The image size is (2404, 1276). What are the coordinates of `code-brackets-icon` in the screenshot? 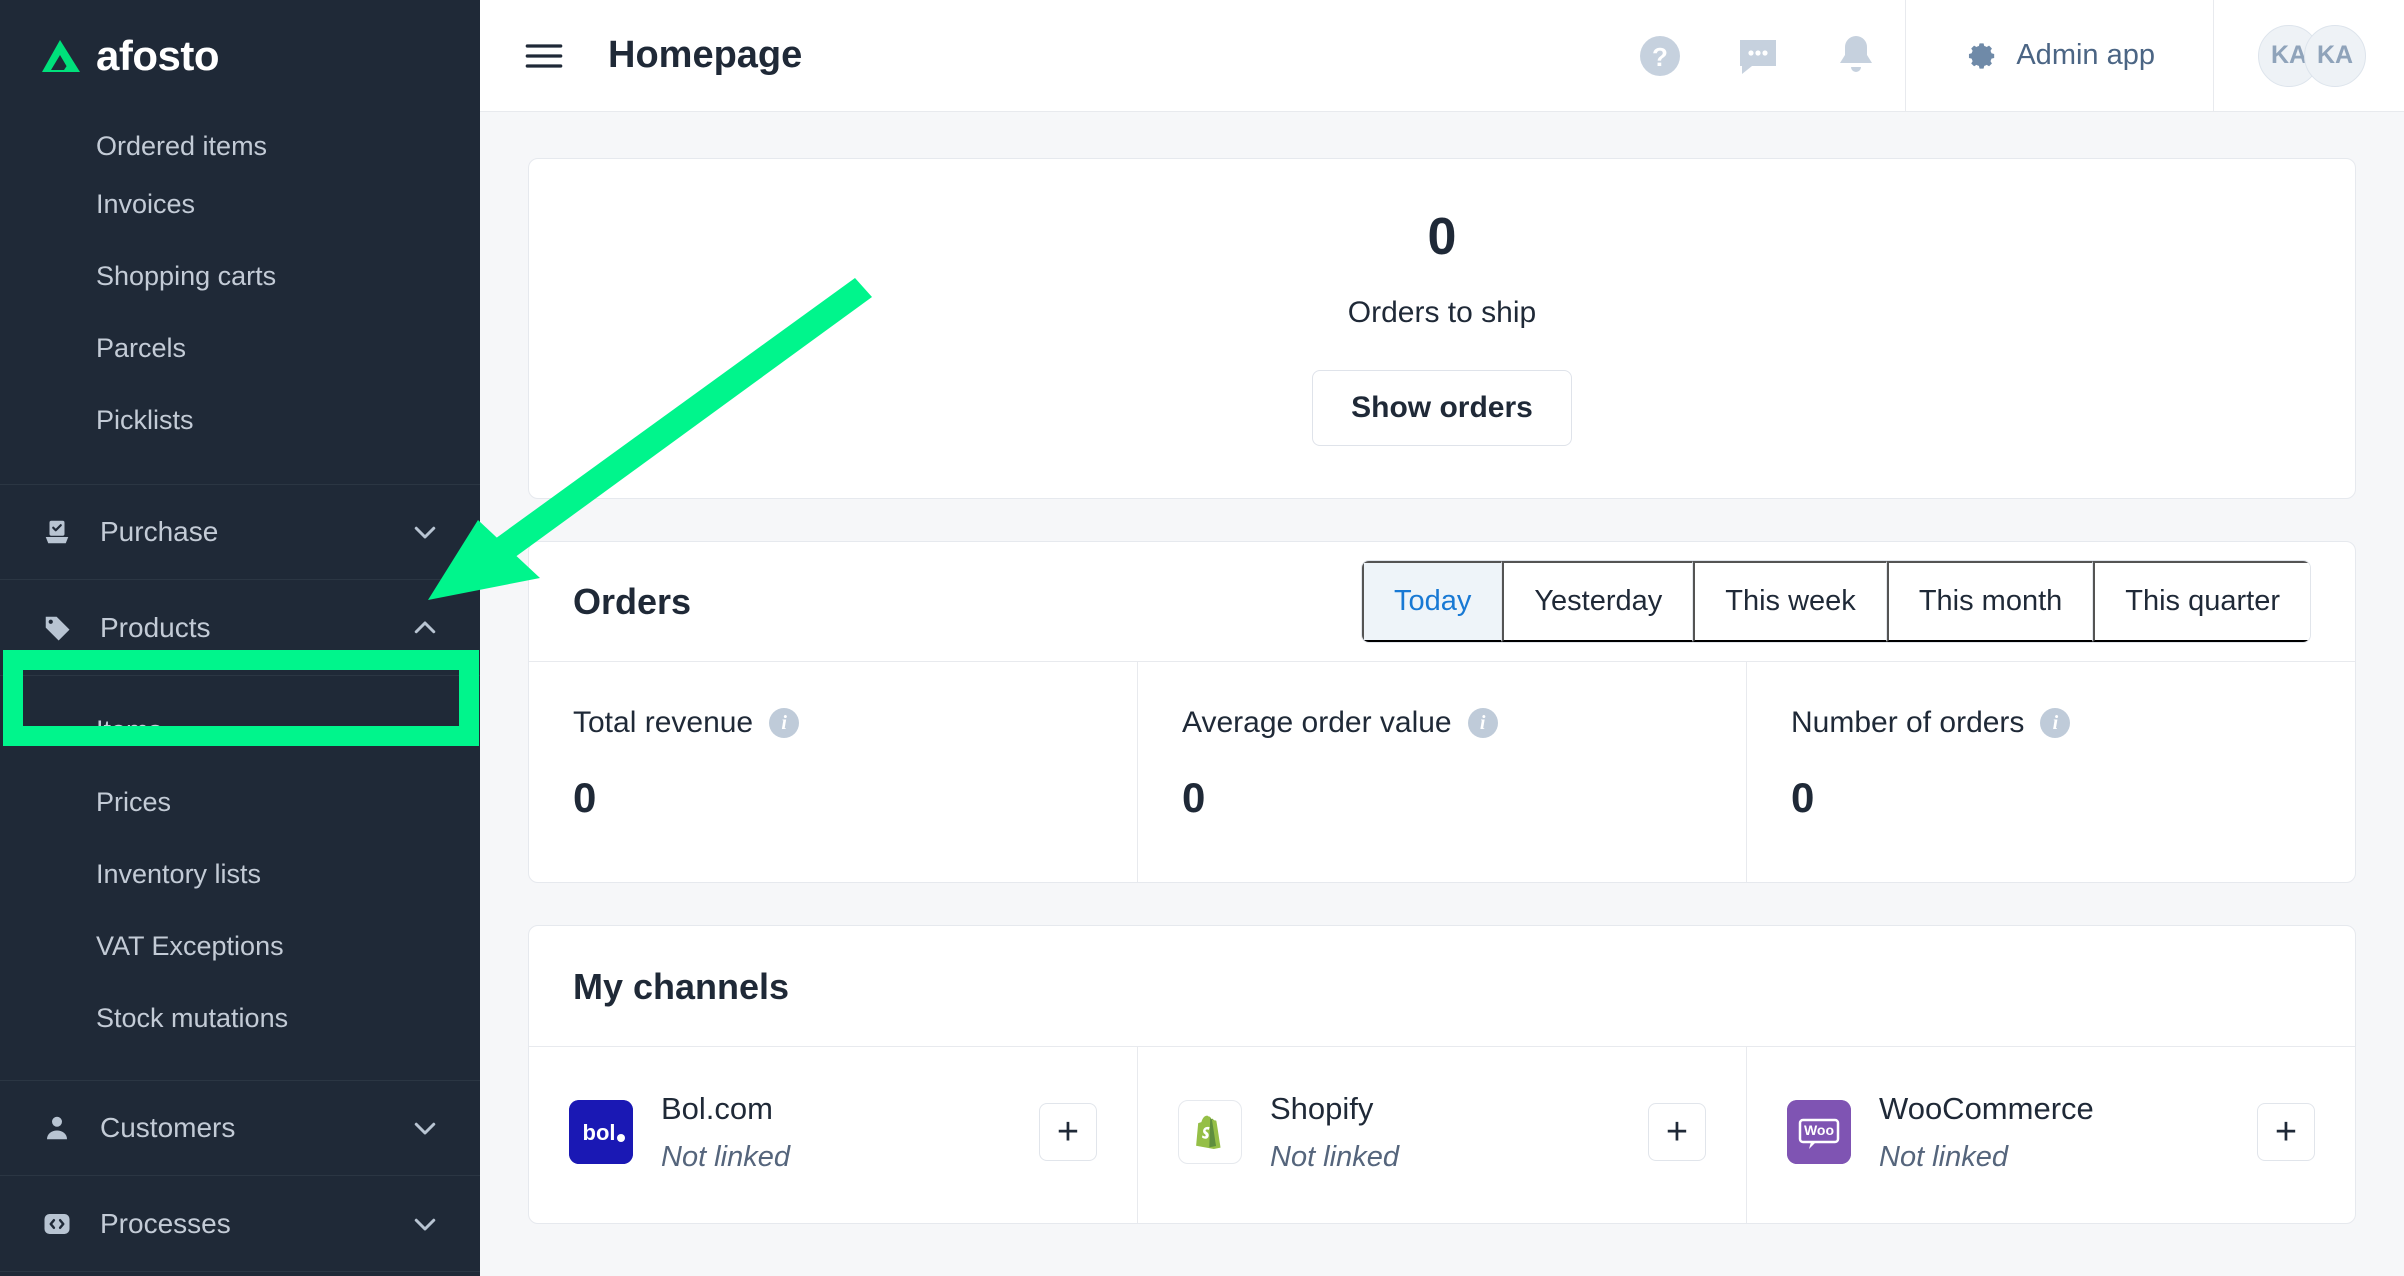 It's located at (57, 1224).